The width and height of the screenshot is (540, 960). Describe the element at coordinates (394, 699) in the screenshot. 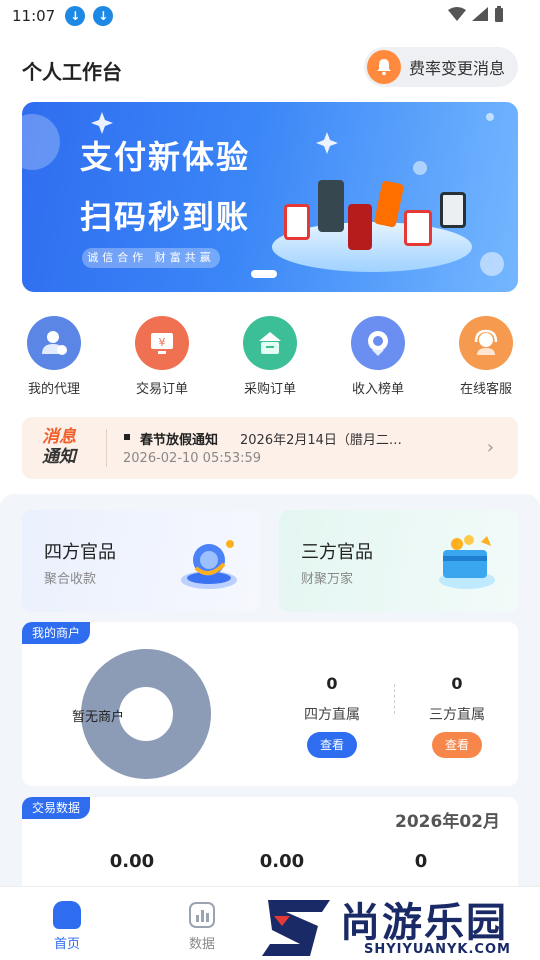

I see `stat-divider` at that location.